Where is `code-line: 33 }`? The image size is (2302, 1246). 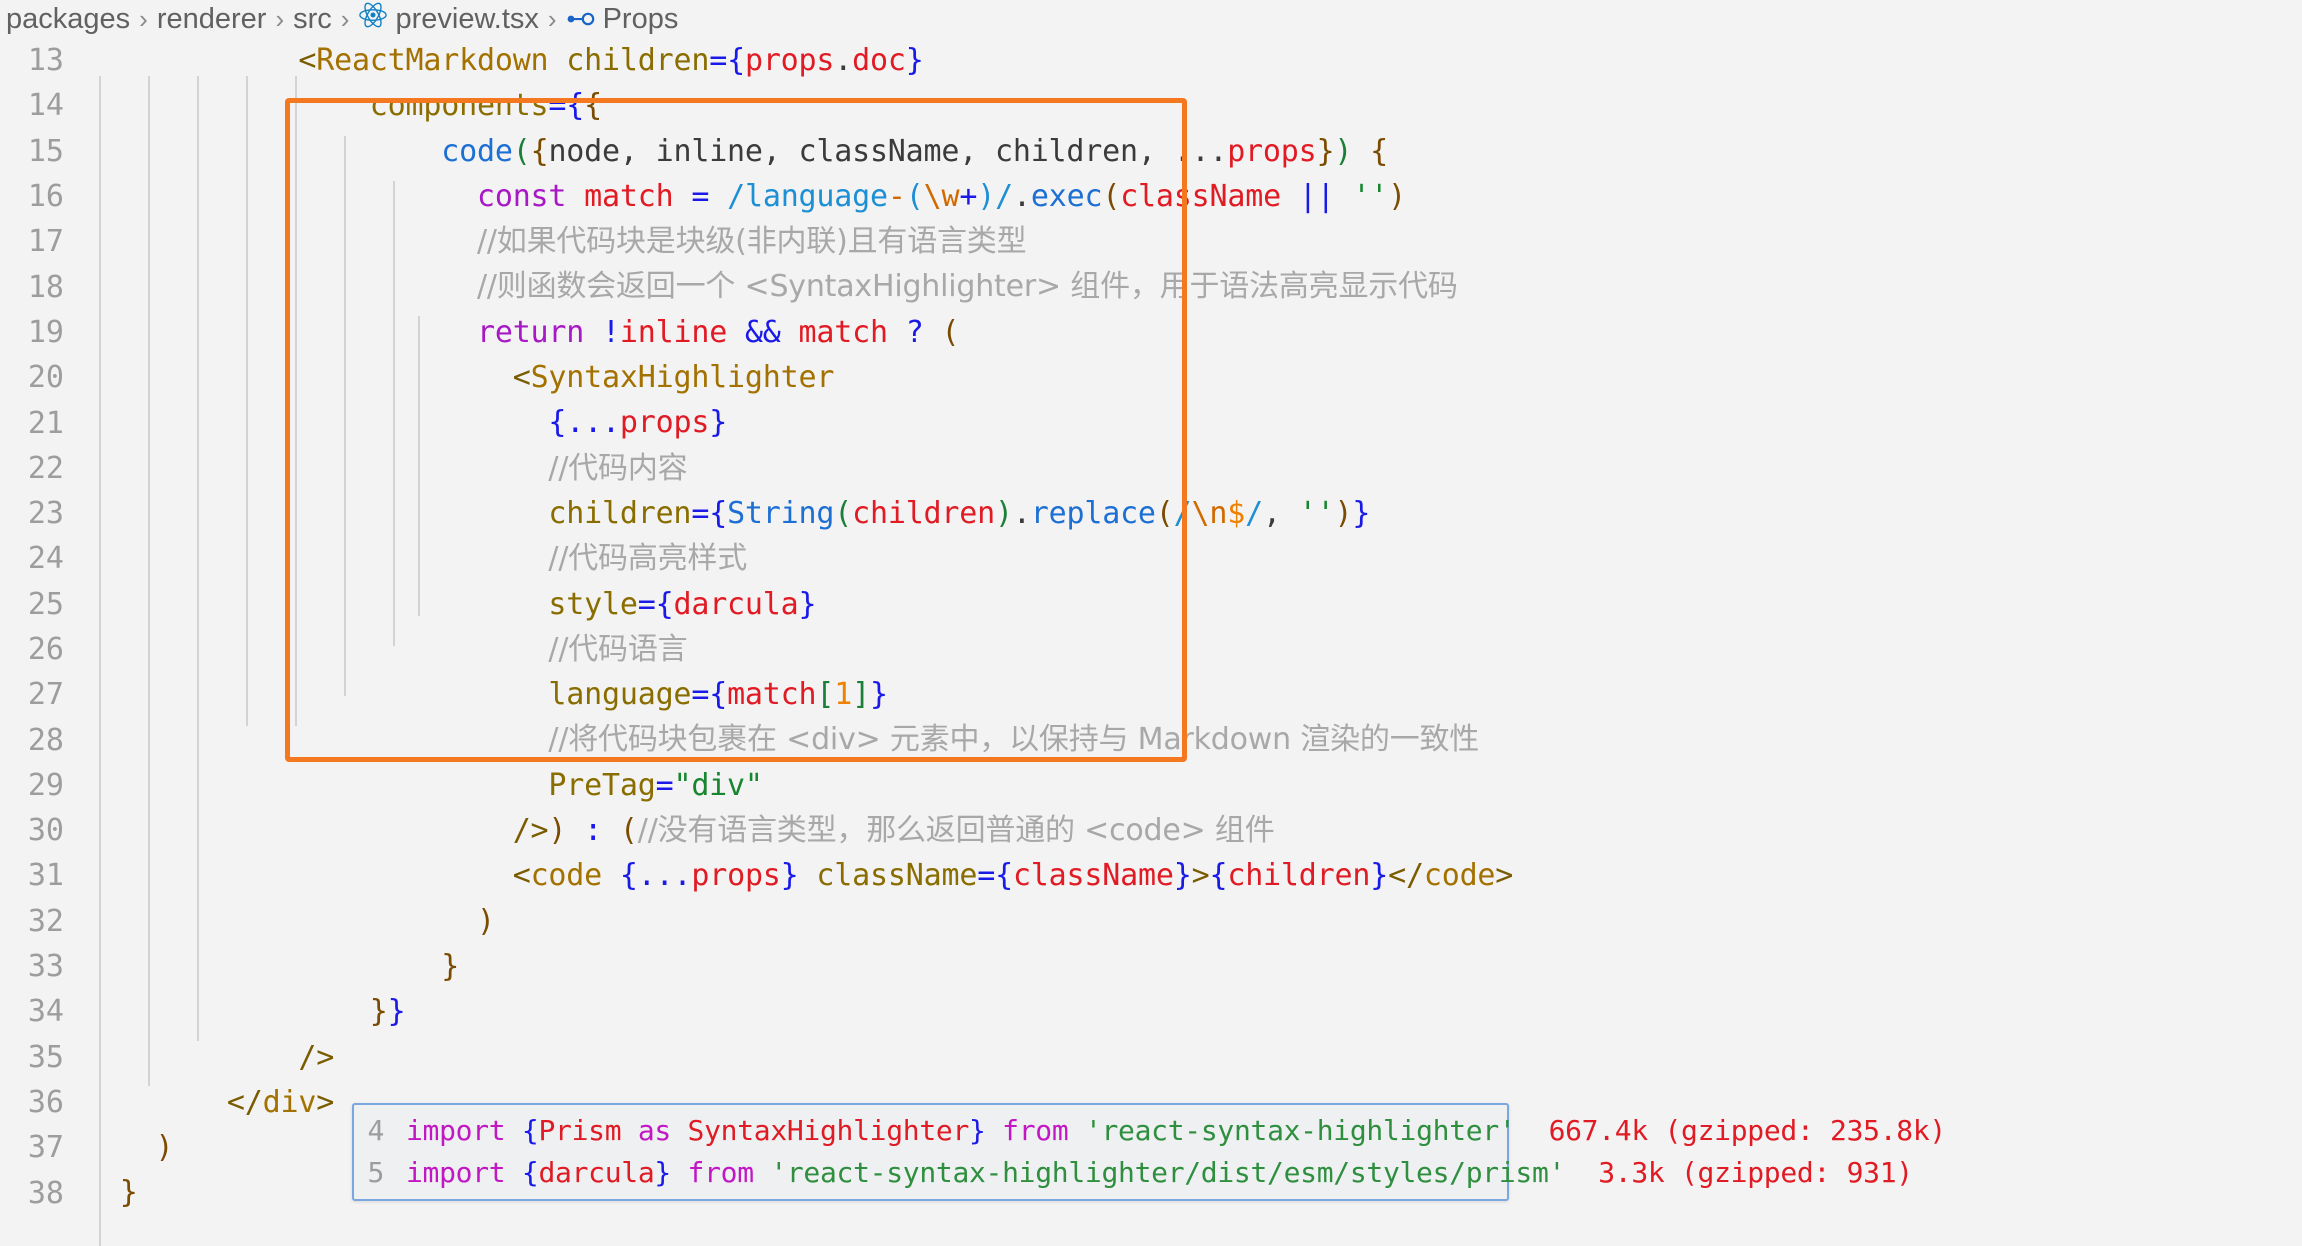
code-line: 33 } is located at coordinates (1151, 966).